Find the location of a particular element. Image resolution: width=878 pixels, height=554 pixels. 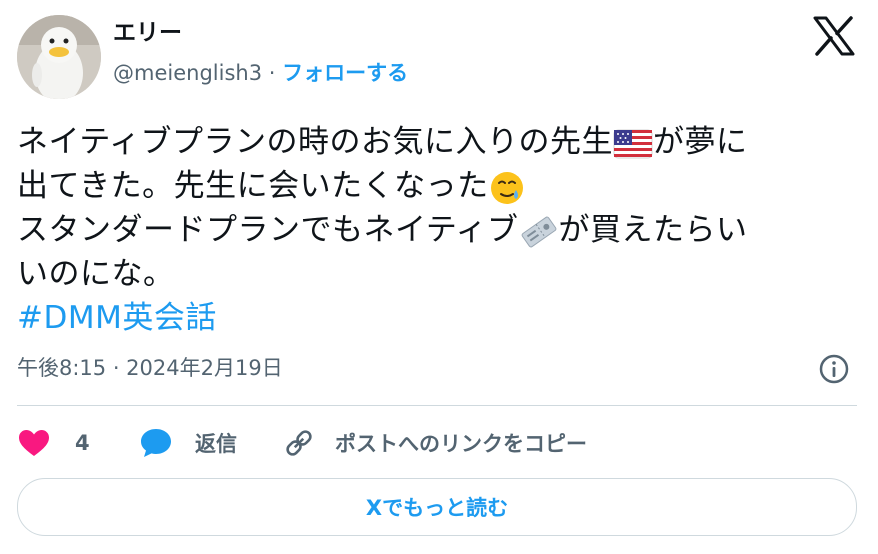

tweet-line-3: スタンダードプランでもネイティブ が買えたらい is located at coordinates (439, 230).